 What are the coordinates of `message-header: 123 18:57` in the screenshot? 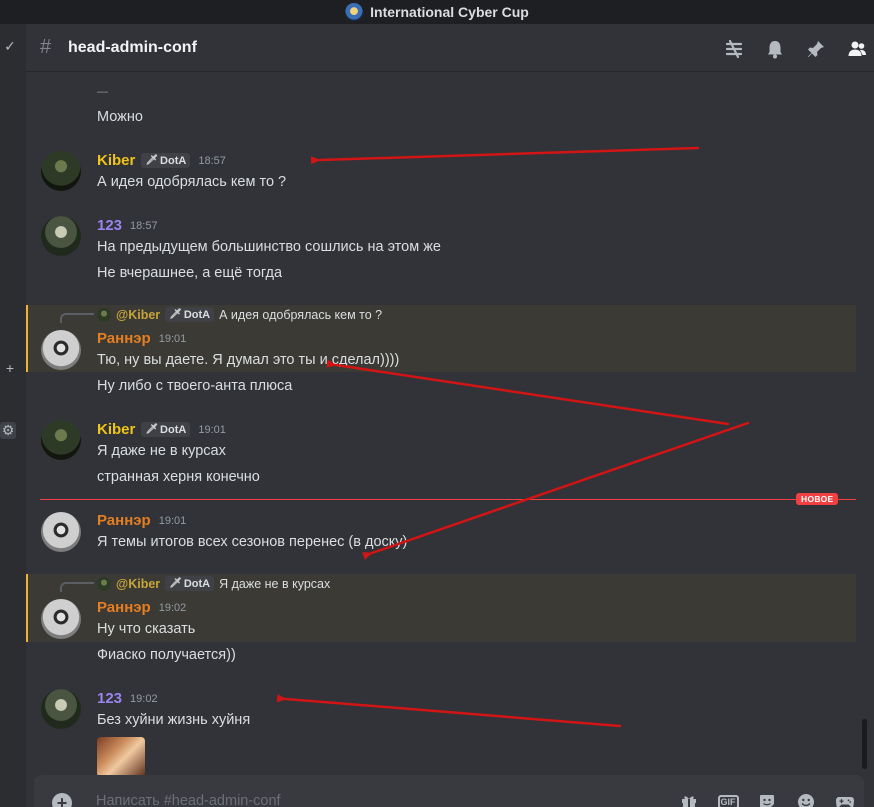 It's located at (127, 225).